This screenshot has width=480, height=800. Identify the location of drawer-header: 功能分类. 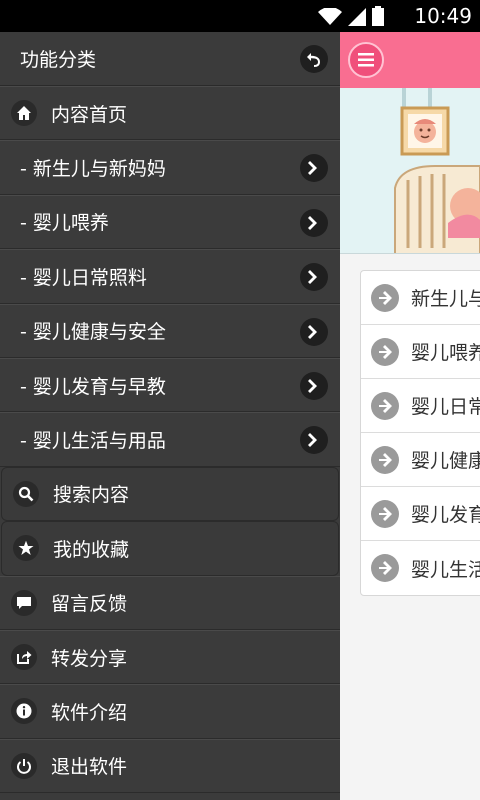
(170, 59).